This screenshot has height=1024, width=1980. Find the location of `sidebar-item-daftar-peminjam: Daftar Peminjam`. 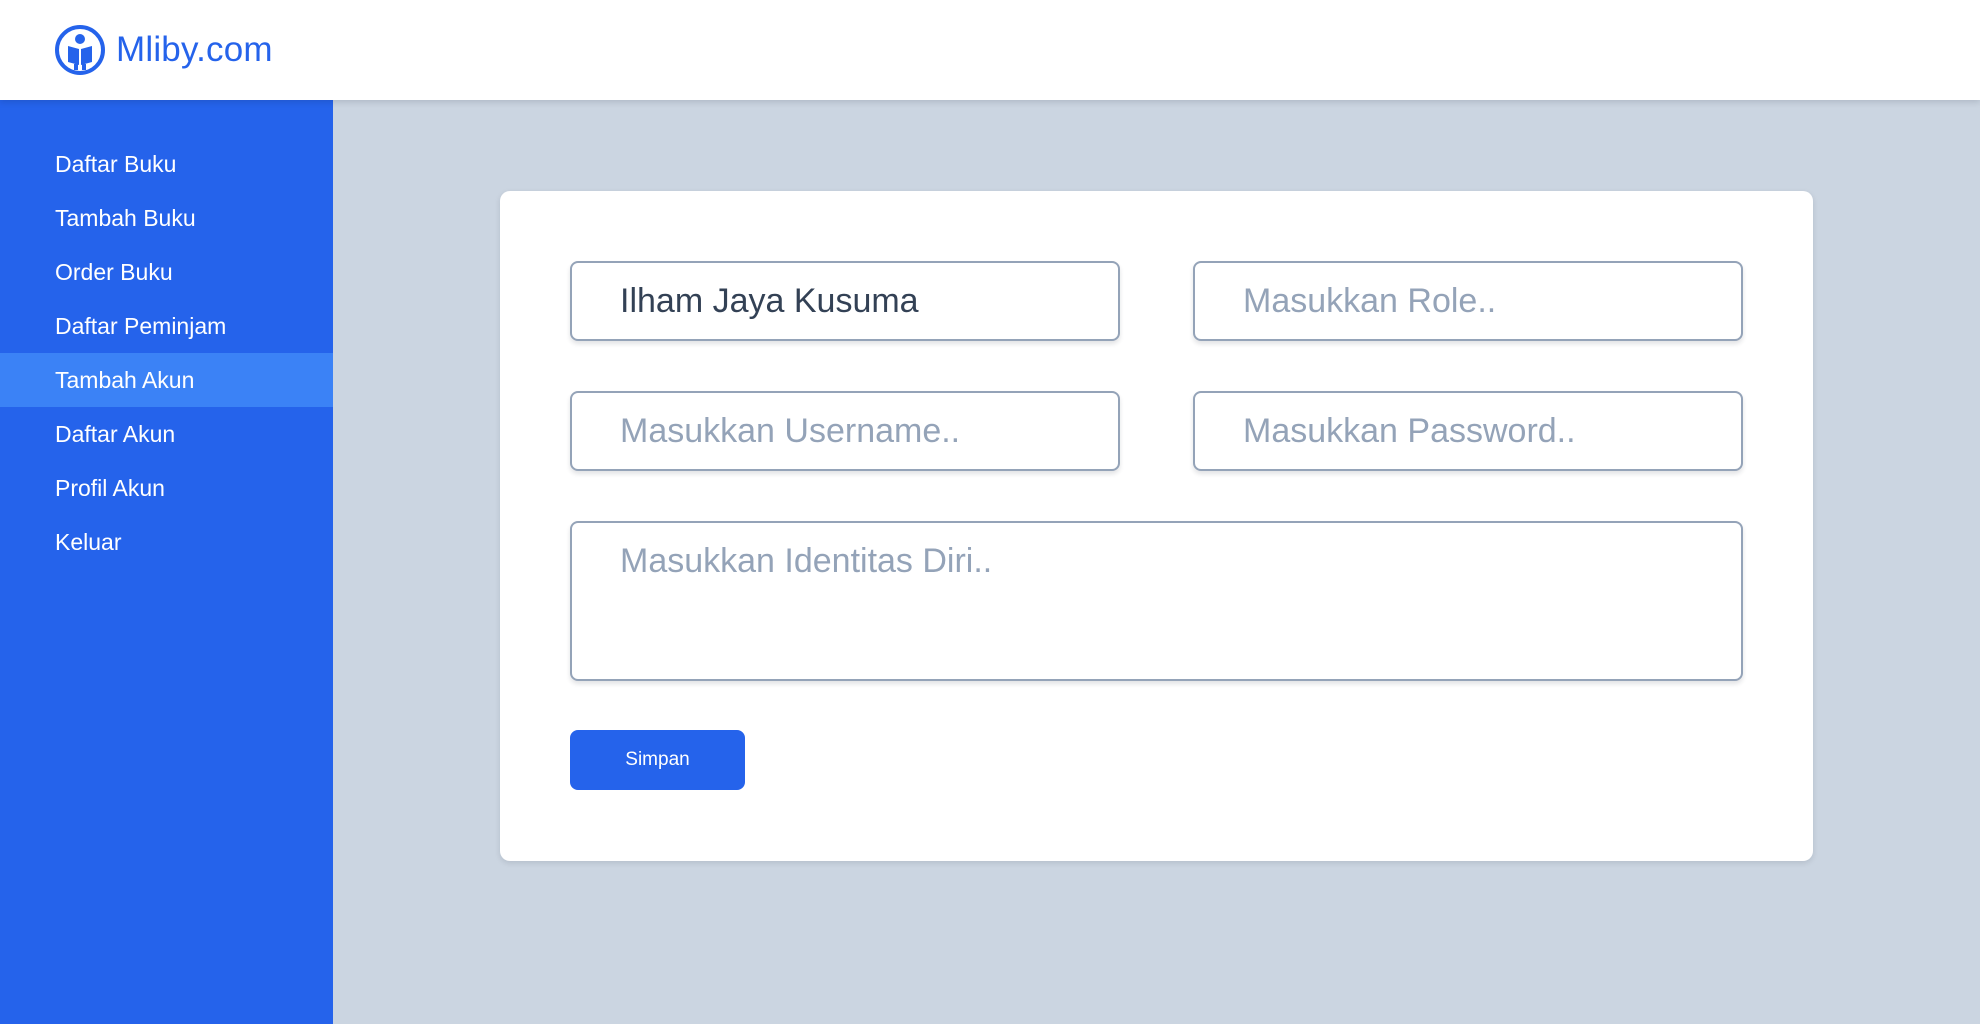

sidebar-item-daftar-peminjam: Daftar Peminjam is located at coordinates (166, 326).